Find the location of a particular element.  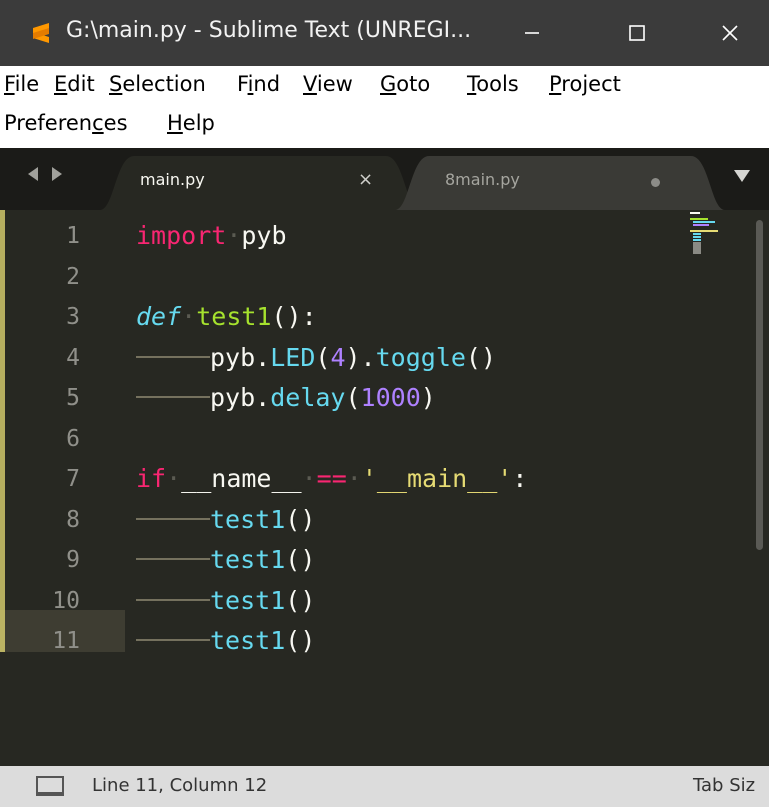

code-text: pyb.LED(4).toggle() is located at coordinates (316, 358).